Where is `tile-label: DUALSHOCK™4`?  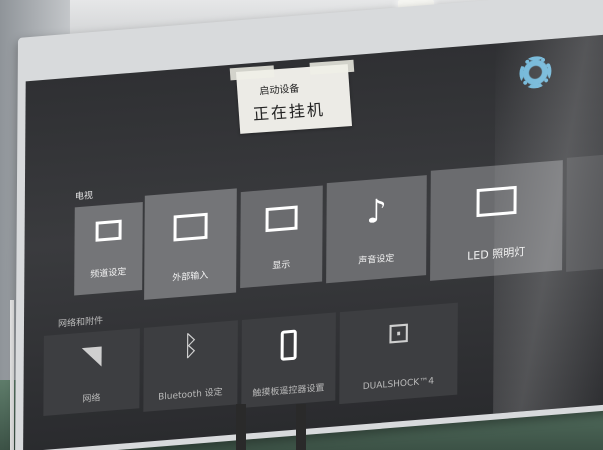 tile-label: DUALSHOCK™4 is located at coordinates (398, 384).